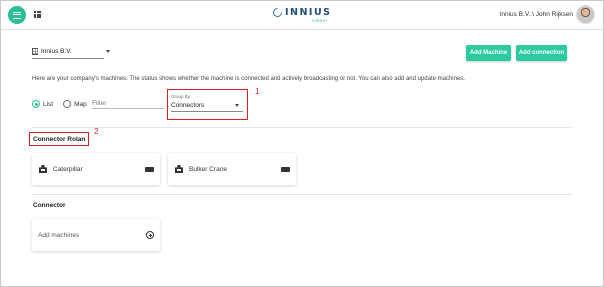 The image size is (604, 287). I want to click on map-radio-label: Map, so click(80, 104).